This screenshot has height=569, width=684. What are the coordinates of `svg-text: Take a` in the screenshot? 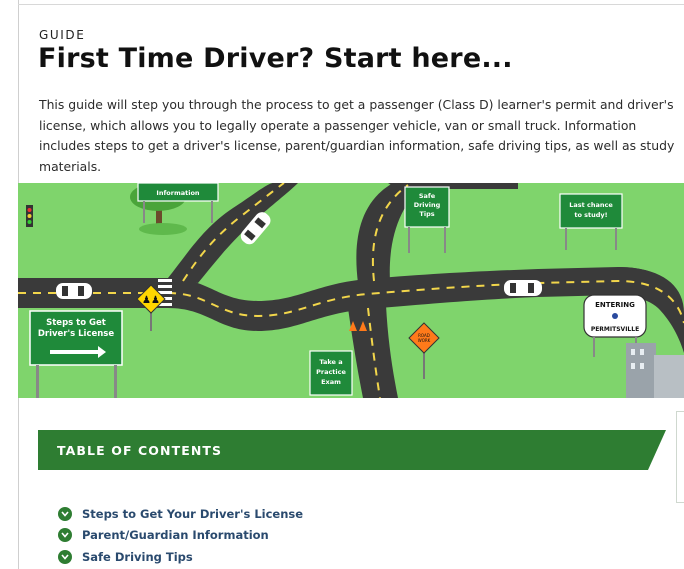 It's located at (330, 362).